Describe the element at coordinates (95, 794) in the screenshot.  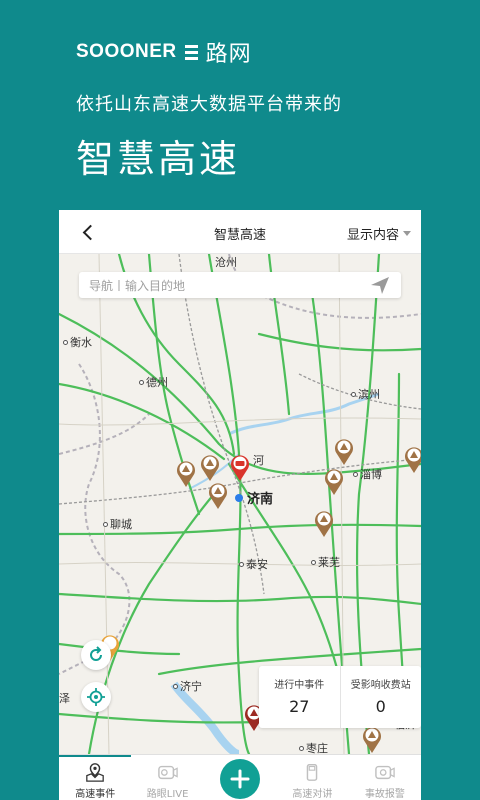
I see `tab-label: 高速事件` at that location.